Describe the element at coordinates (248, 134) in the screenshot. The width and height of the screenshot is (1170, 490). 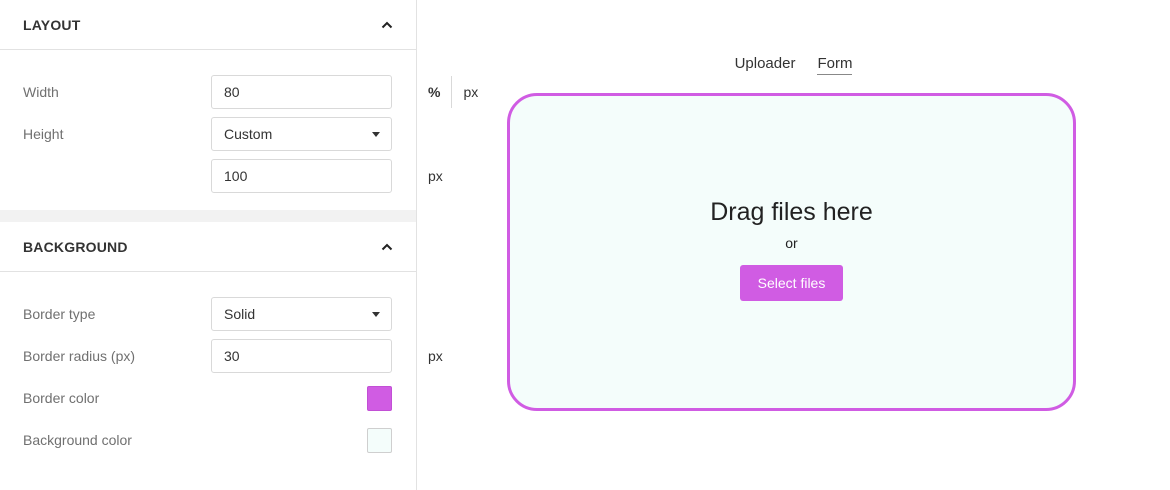
I see `height-select-value: Custom` at that location.